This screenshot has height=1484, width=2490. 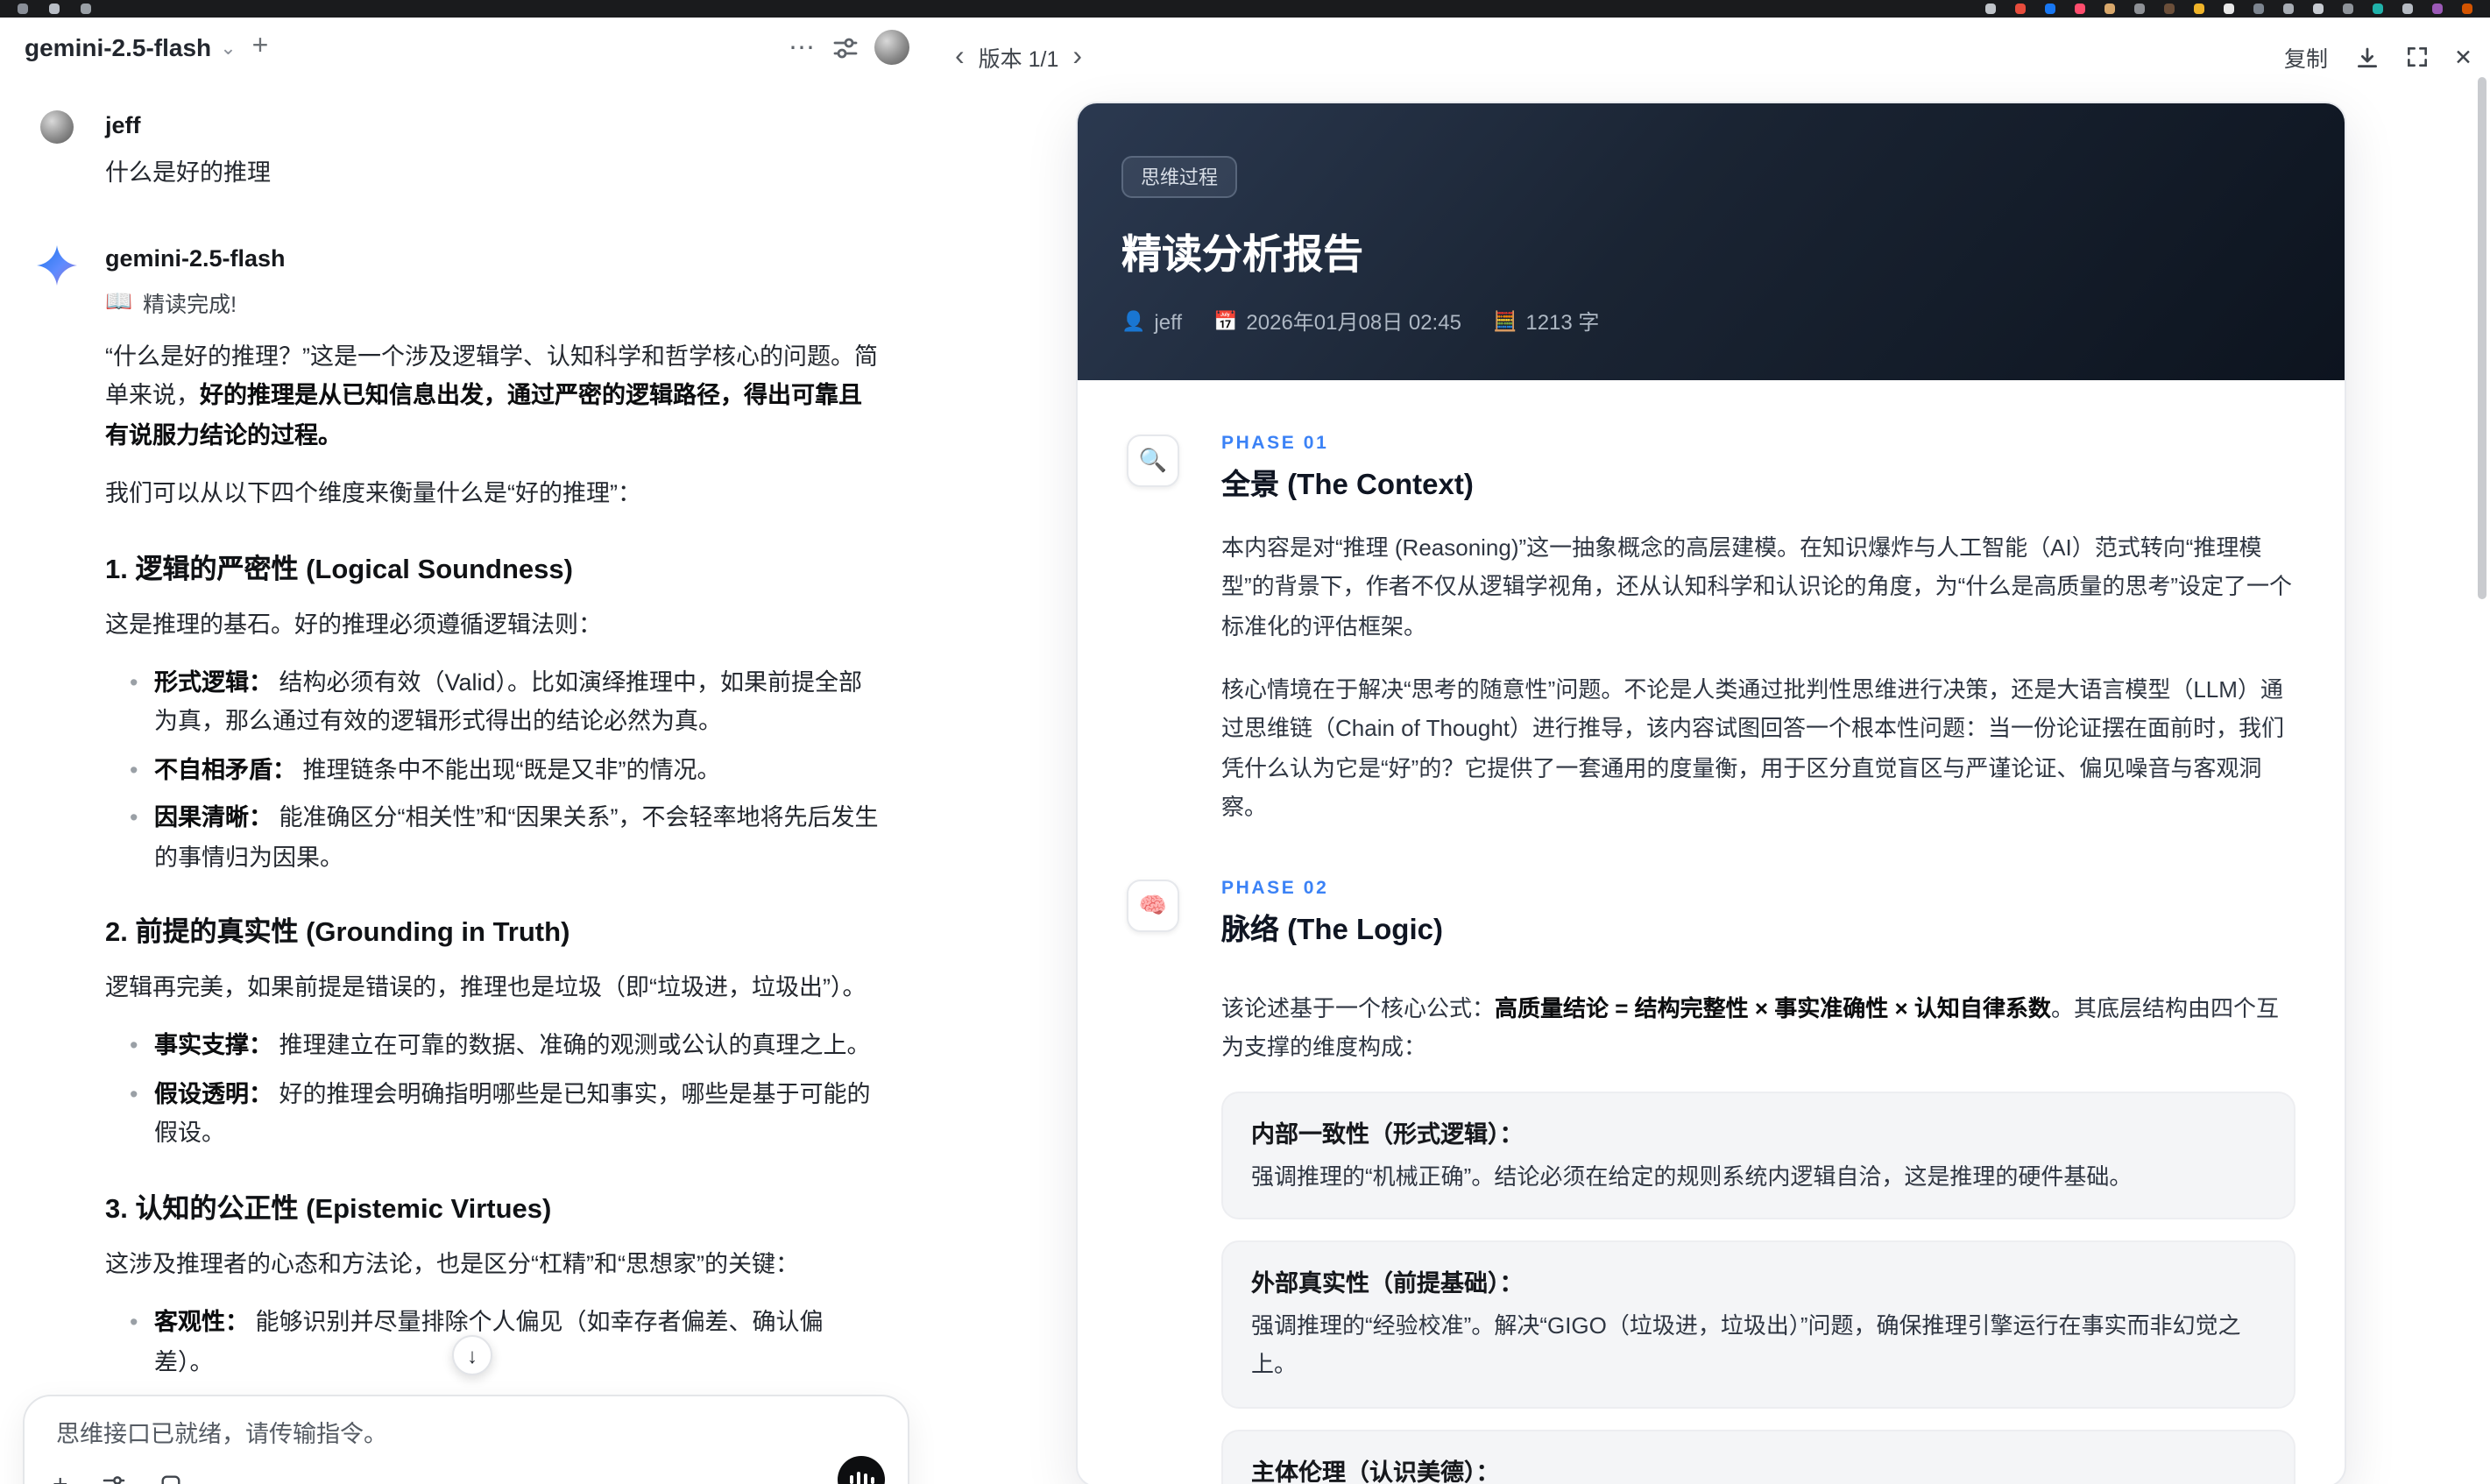 What do you see at coordinates (123, 125) in the screenshot?
I see `user-name: jeff` at bounding box center [123, 125].